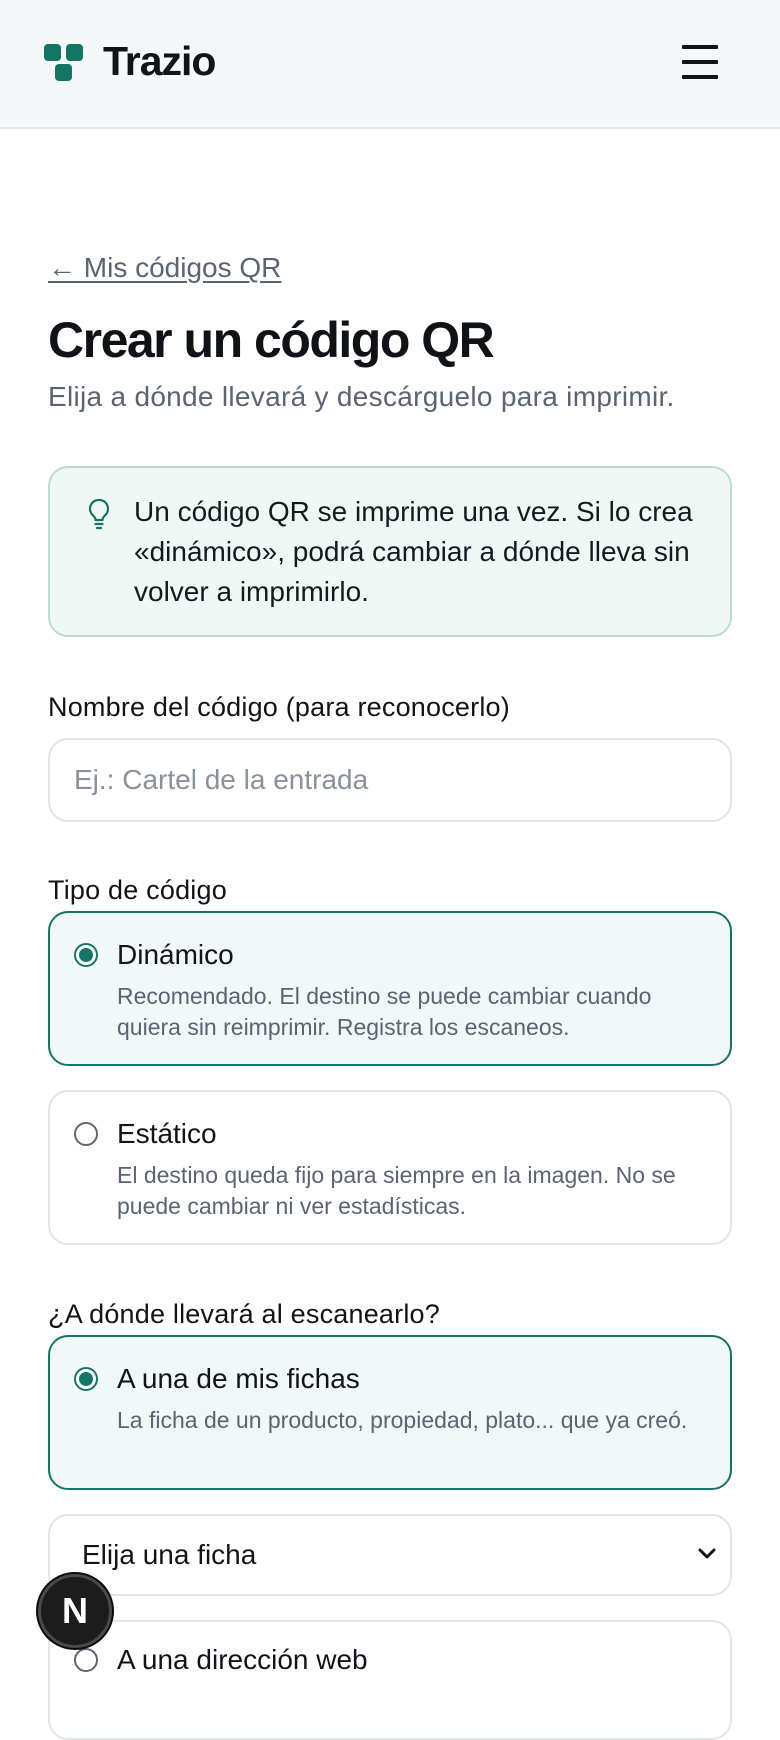 The width and height of the screenshot is (780, 1740). I want to click on option-title: A una de mis fichas, so click(238, 1378).